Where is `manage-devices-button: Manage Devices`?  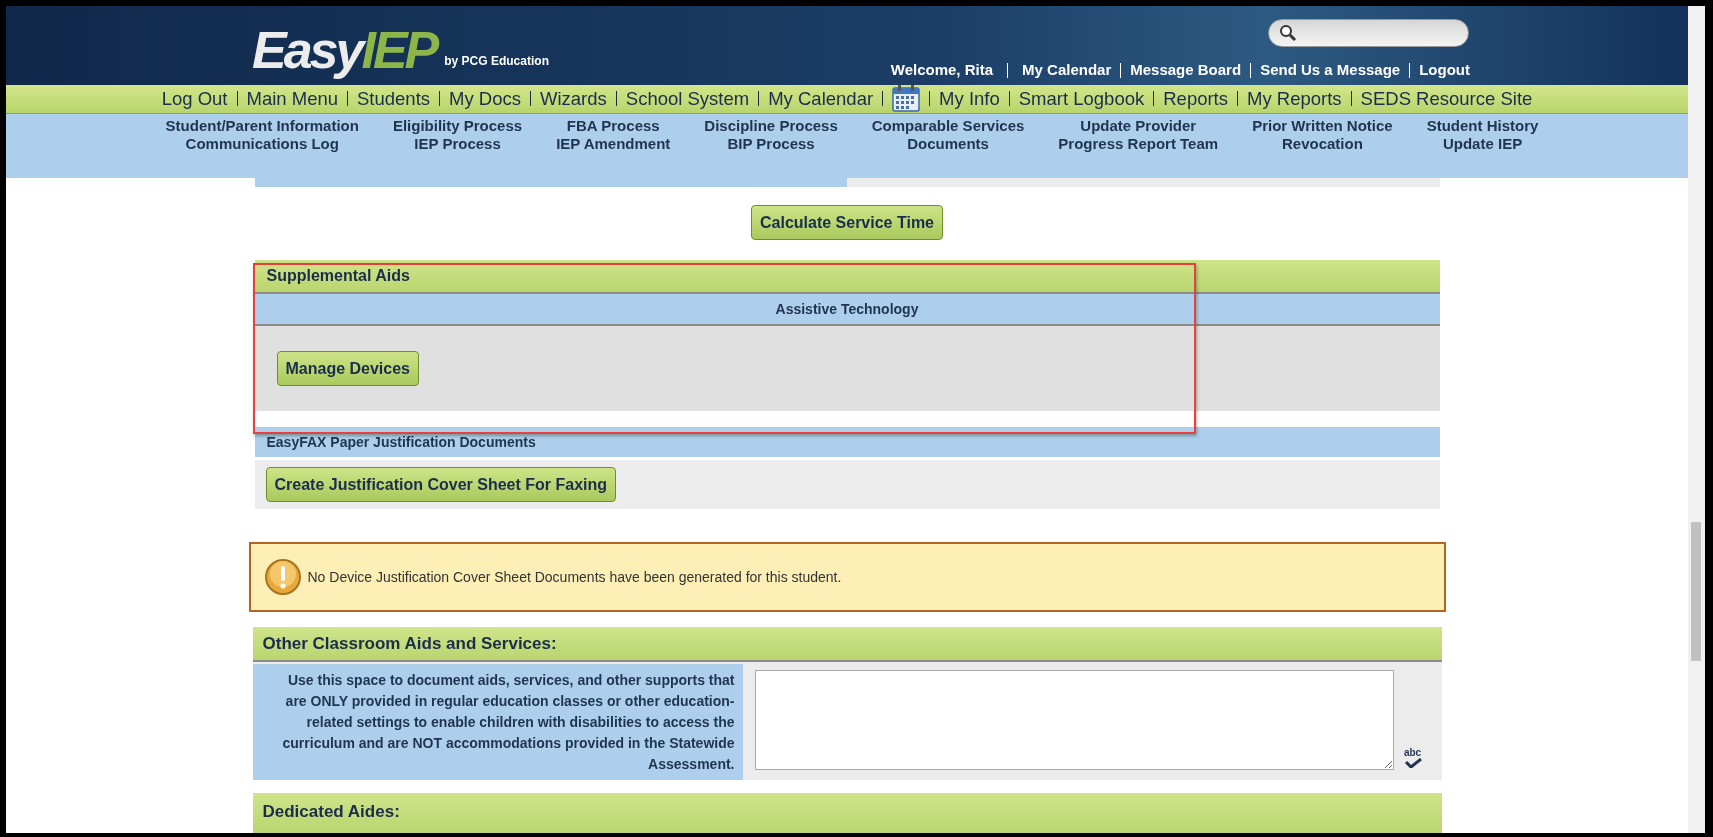 manage-devices-button: Manage Devices is located at coordinates (347, 368).